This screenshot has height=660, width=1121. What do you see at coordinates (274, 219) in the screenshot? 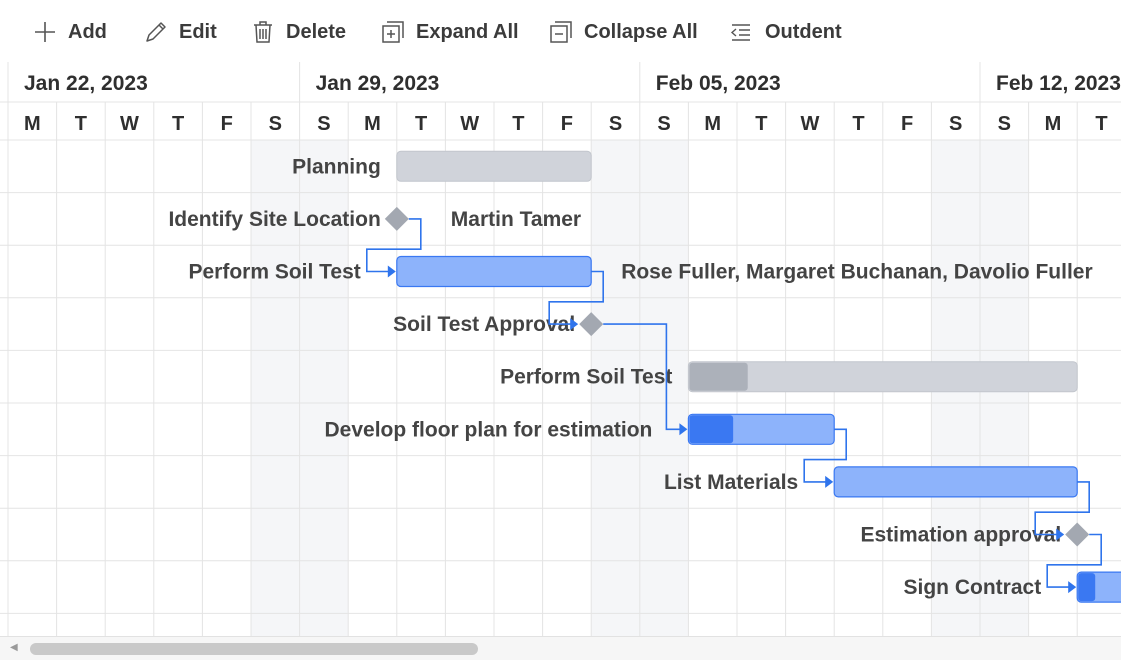
I see `task-name-label: Identify Site Location` at bounding box center [274, 219].